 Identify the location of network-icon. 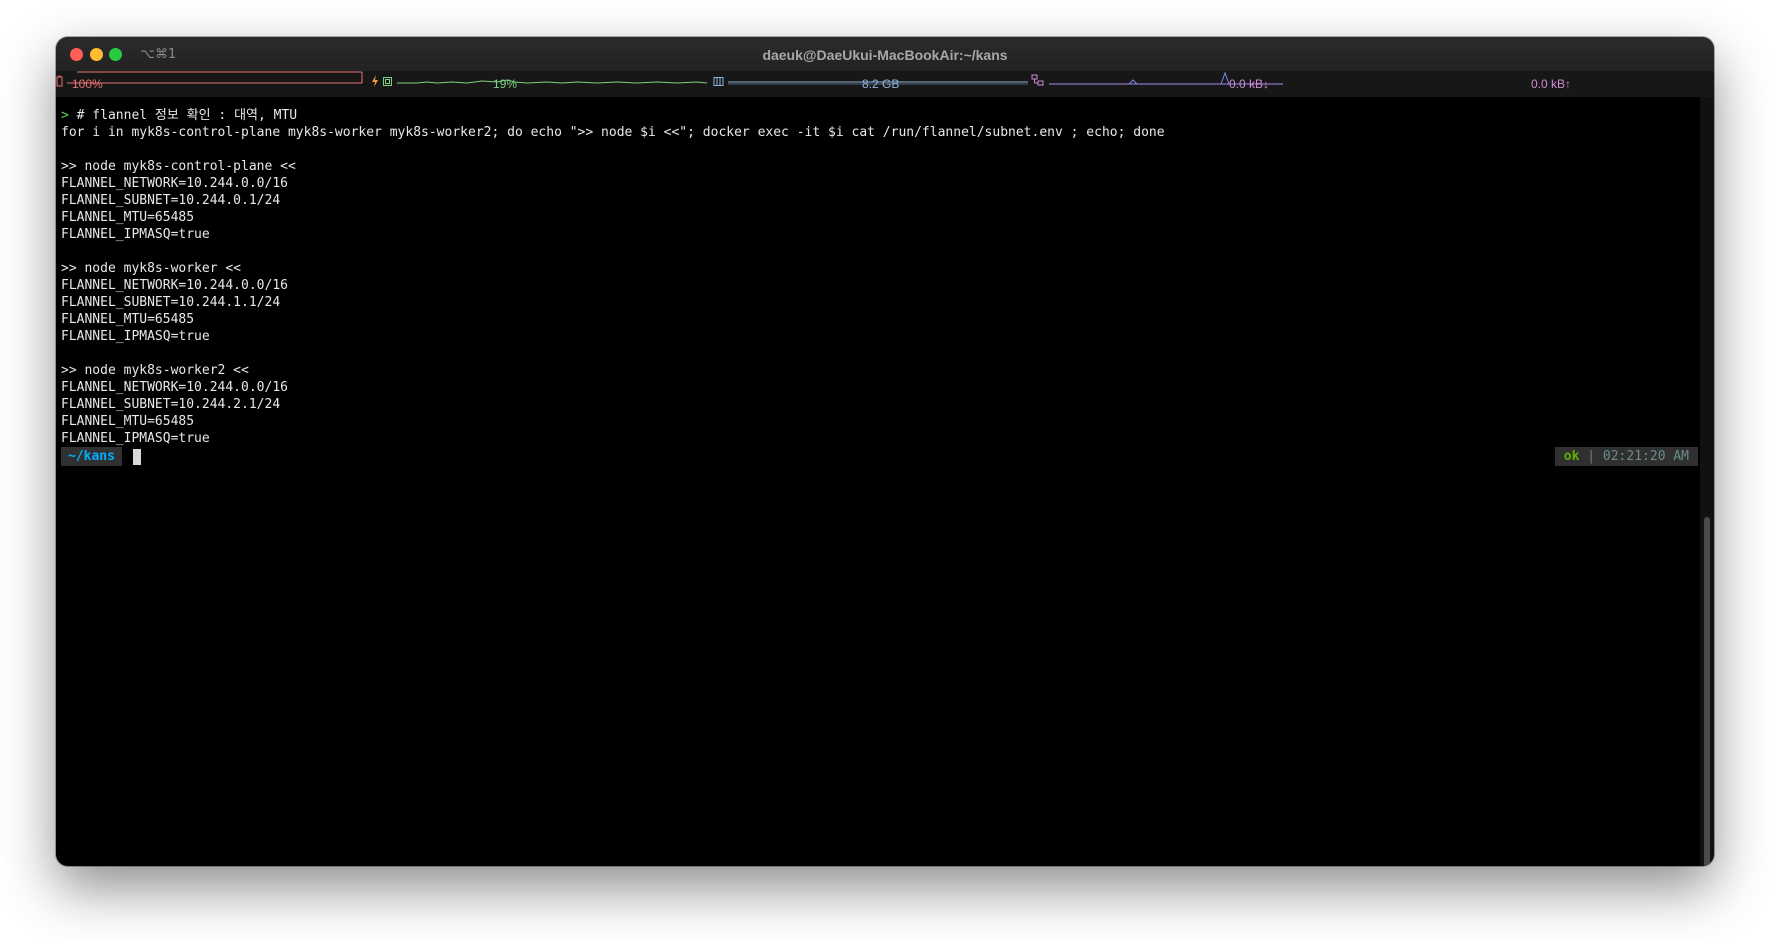
(1037, 80).